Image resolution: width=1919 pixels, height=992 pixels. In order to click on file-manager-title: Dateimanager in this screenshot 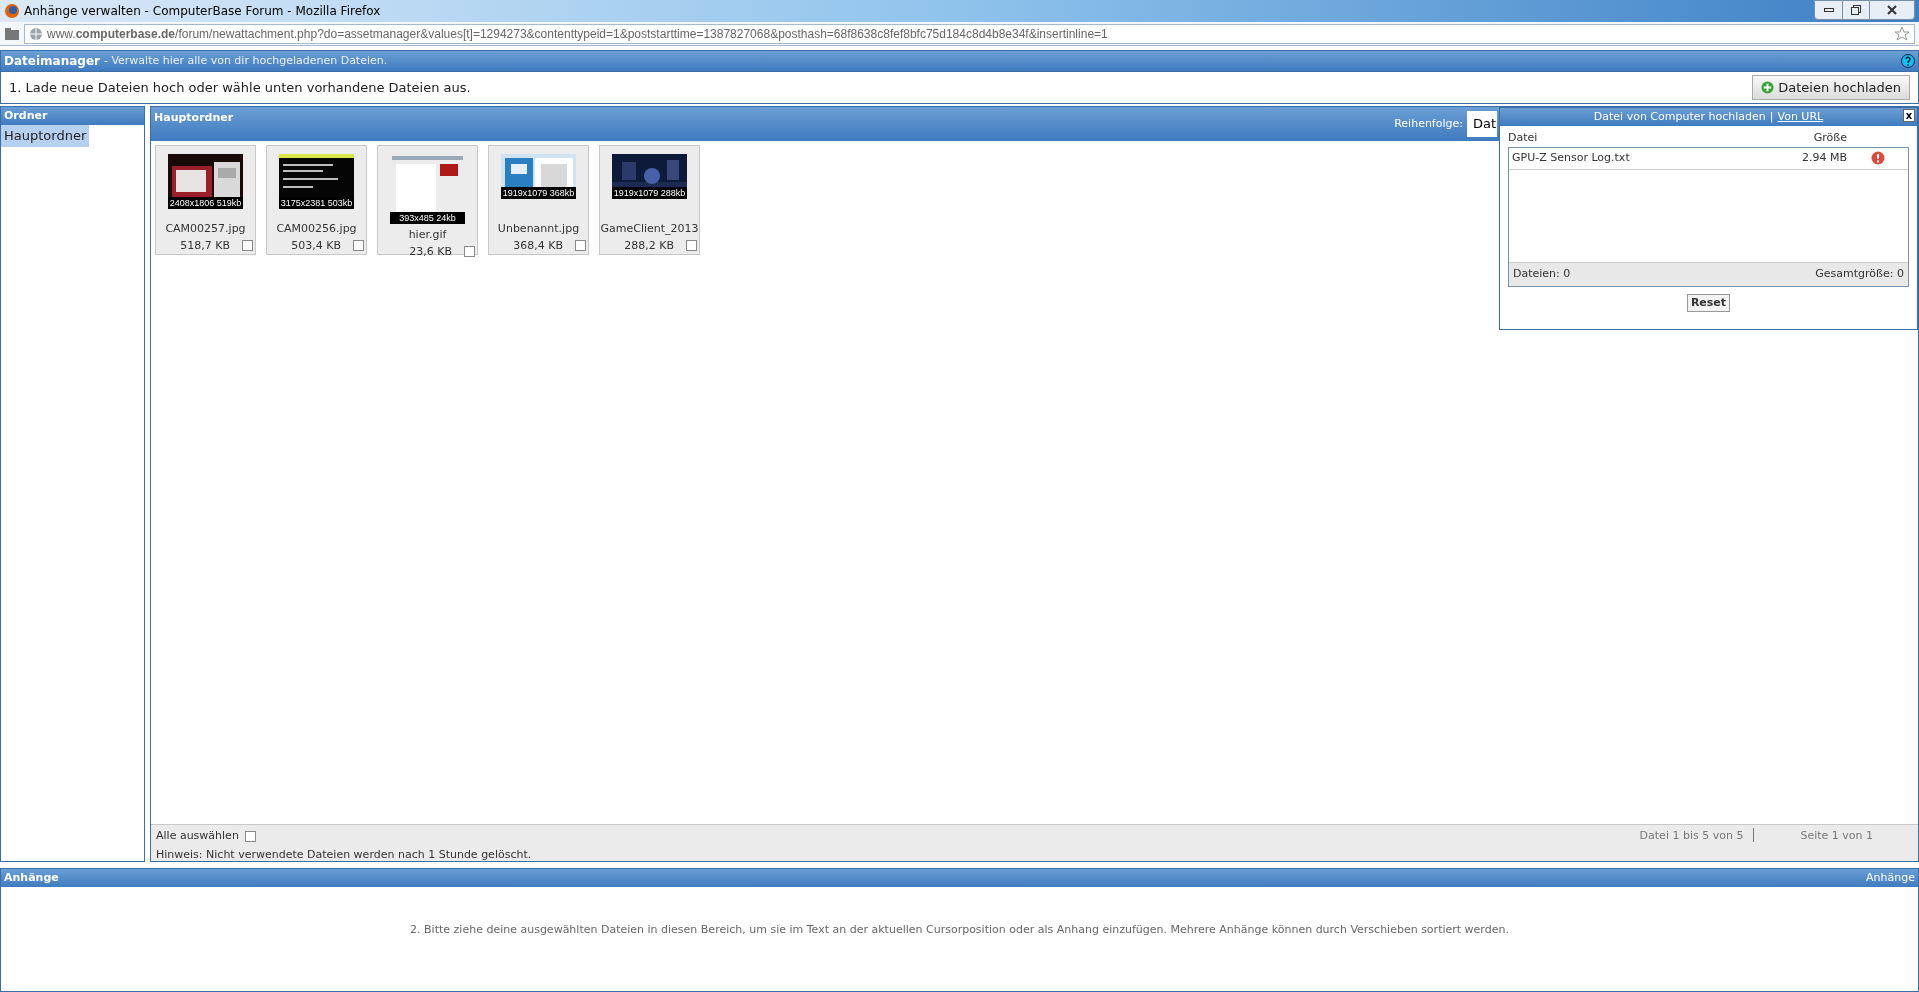, I will do `click(52, 61)`.